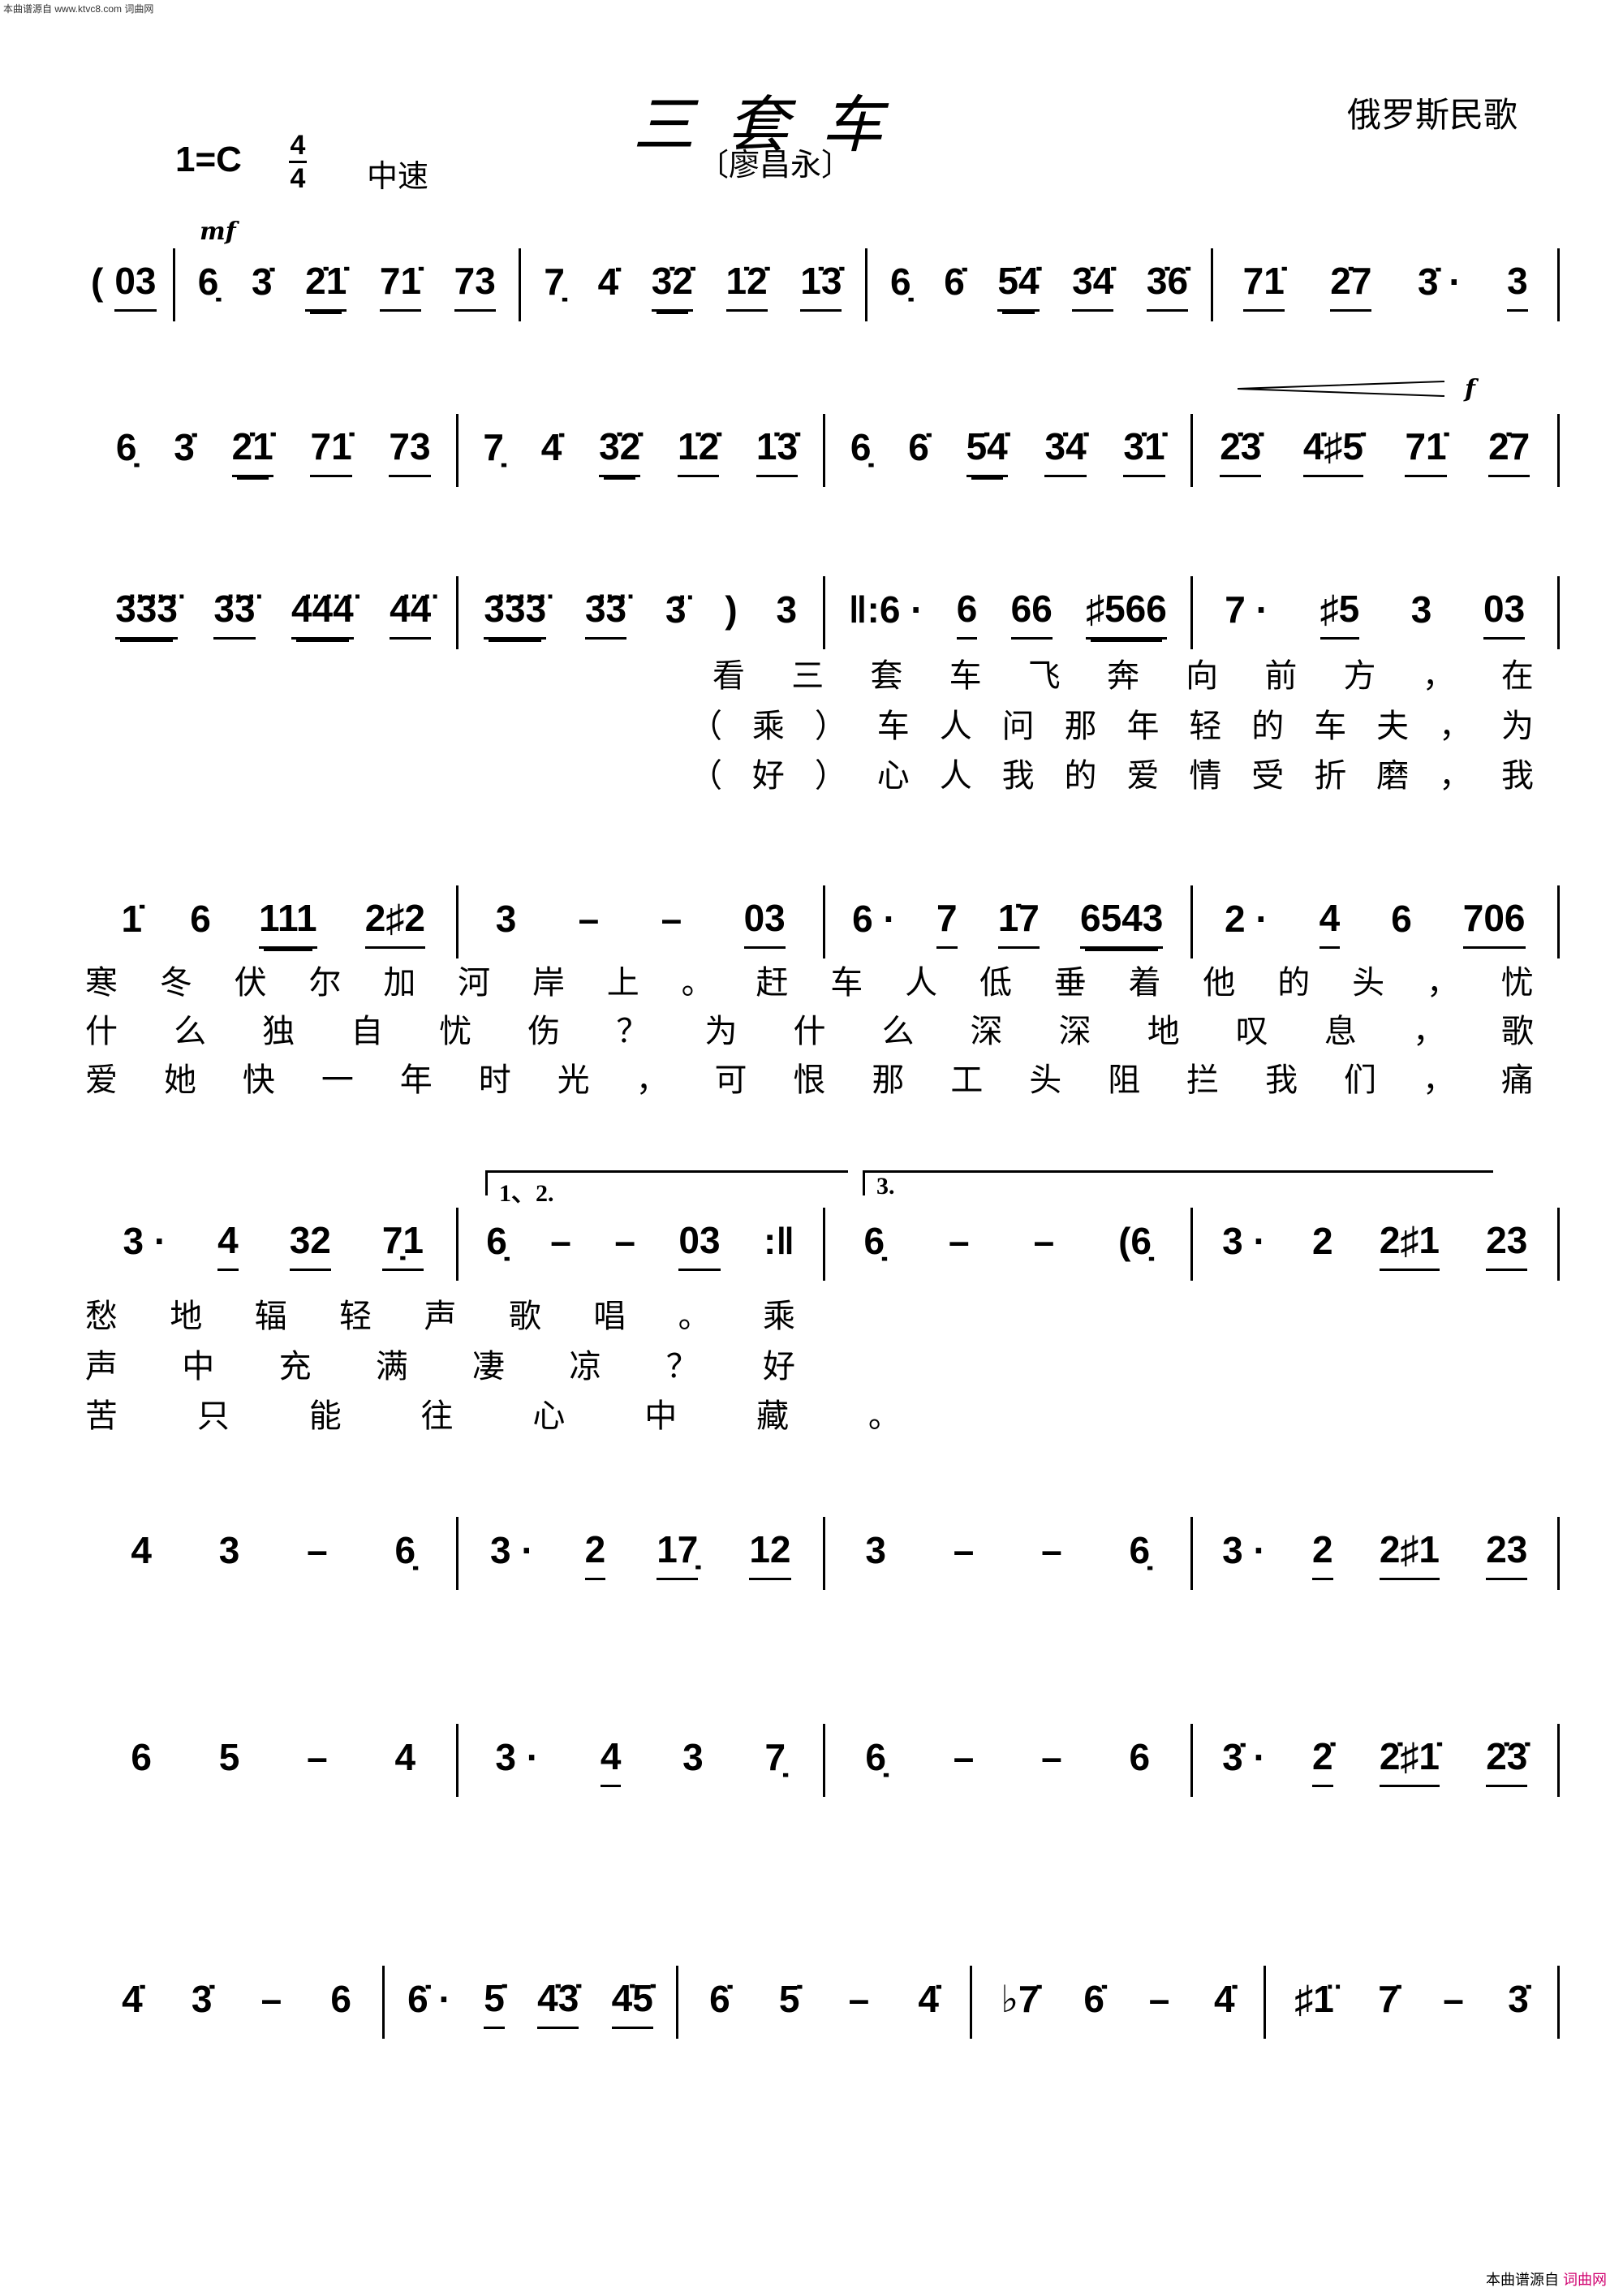 This screenshot has width=1623, height=2296. Describe the element at coordinates (515, 614) in the screenshot. I see `note: 3̈3̈3̈` at that location.